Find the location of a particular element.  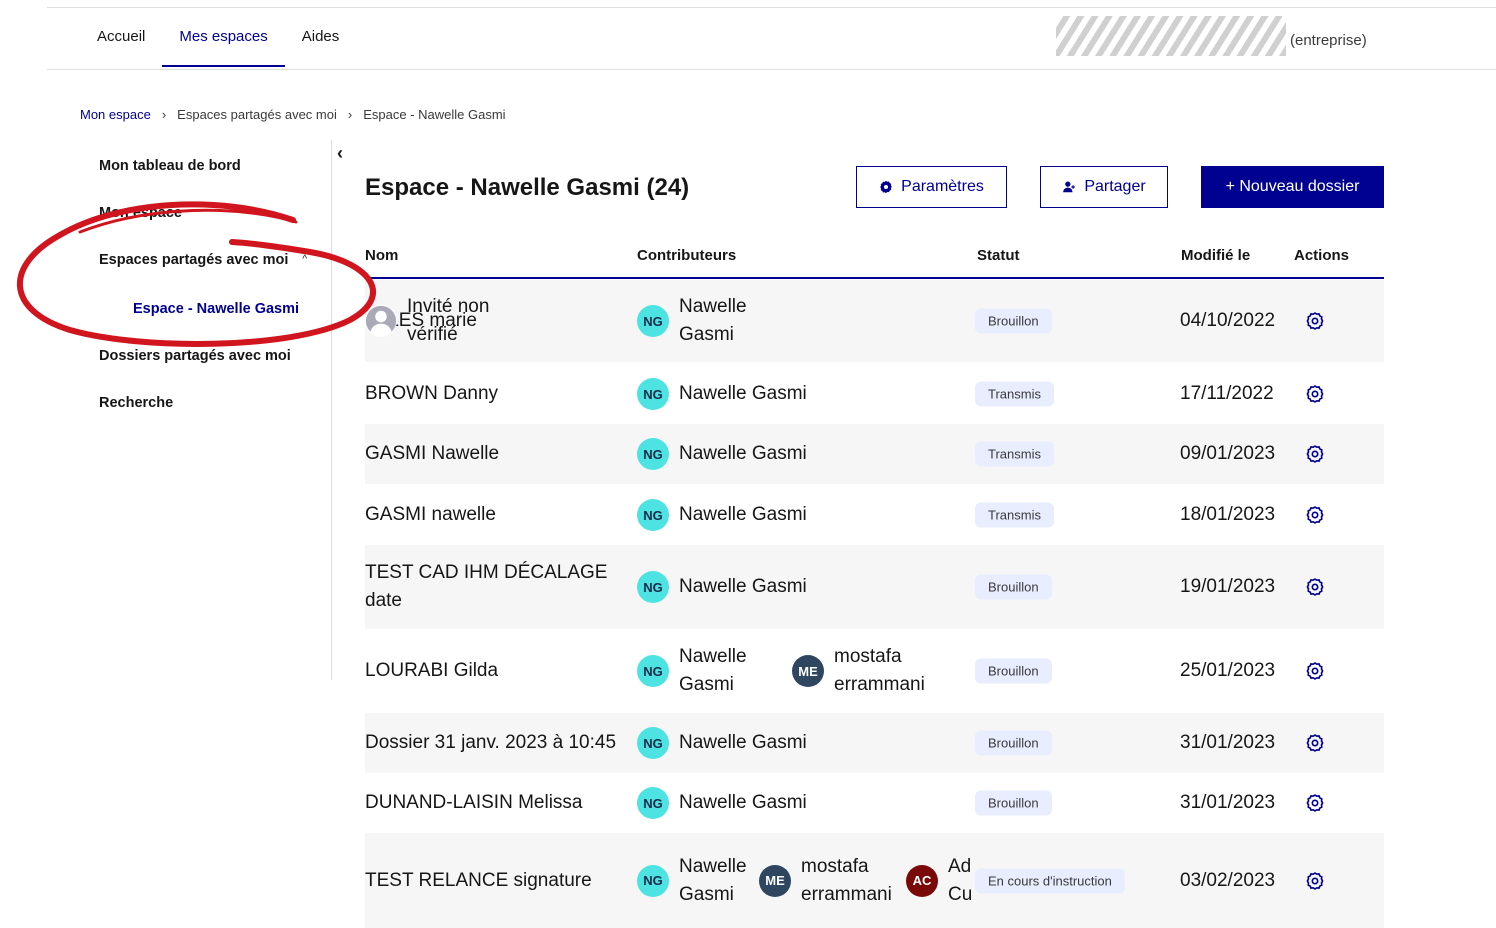

add-user-icon is located at coordinates (1069, 187).